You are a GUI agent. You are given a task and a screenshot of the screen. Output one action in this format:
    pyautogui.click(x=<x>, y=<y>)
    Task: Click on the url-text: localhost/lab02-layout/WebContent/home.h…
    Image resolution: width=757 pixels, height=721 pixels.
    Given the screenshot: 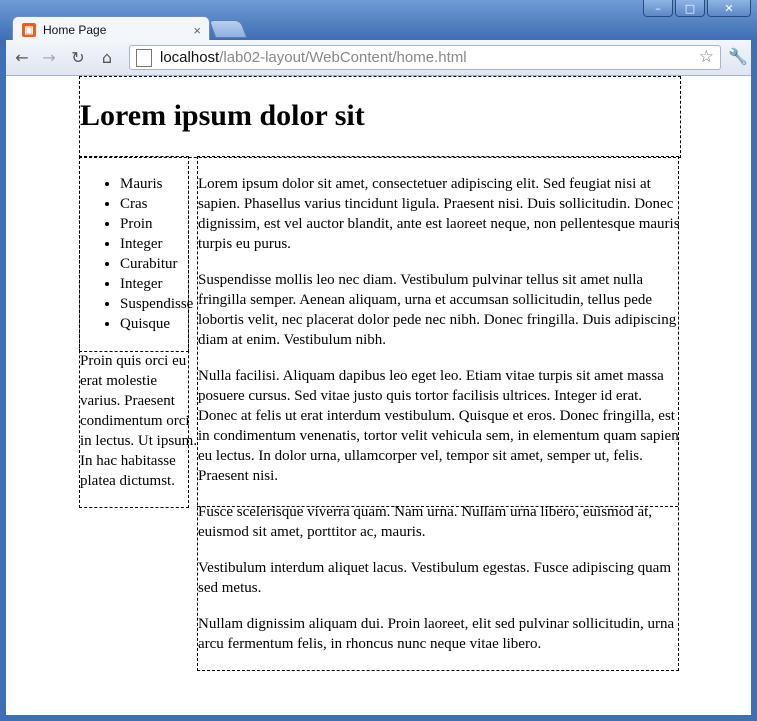 What is the action you would take?
    pyautogui.click(x=313, y=57)
    